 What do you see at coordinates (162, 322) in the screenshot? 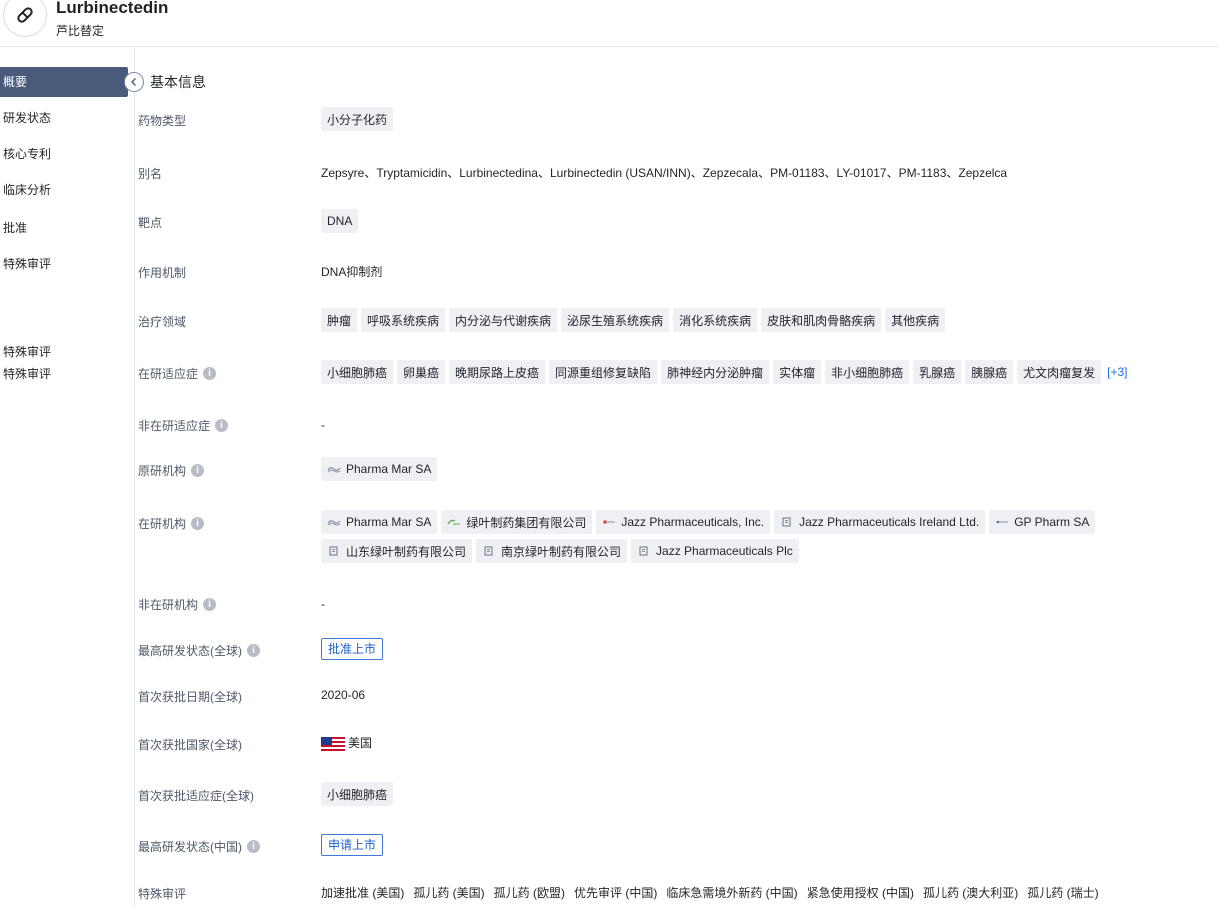
I see `field-label: 治疗领域` at bounding box center [162, 322].